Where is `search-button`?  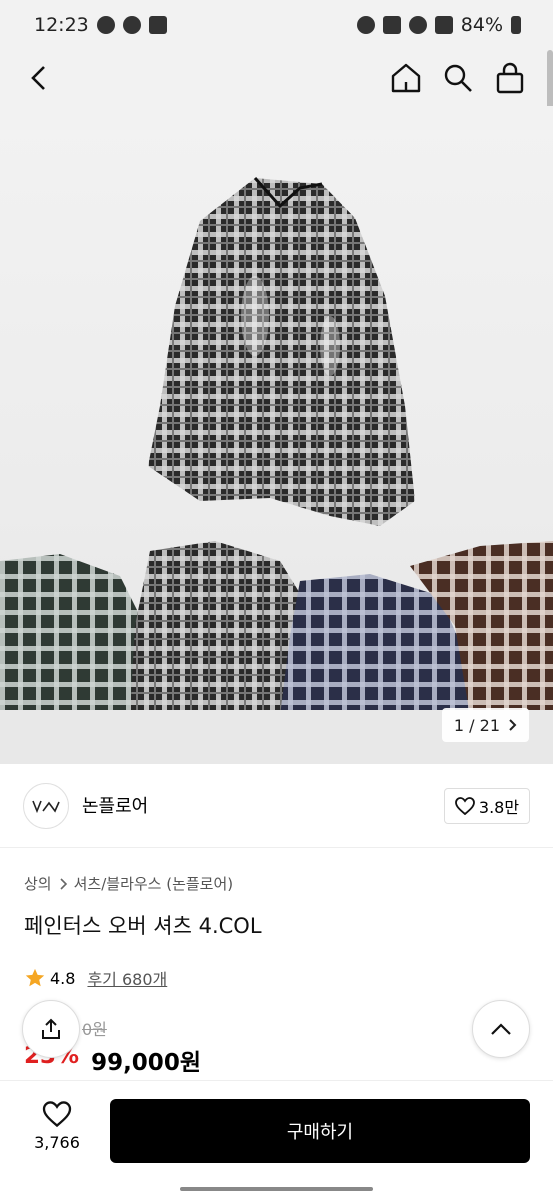 search-button is located at coordinates (458, 78).